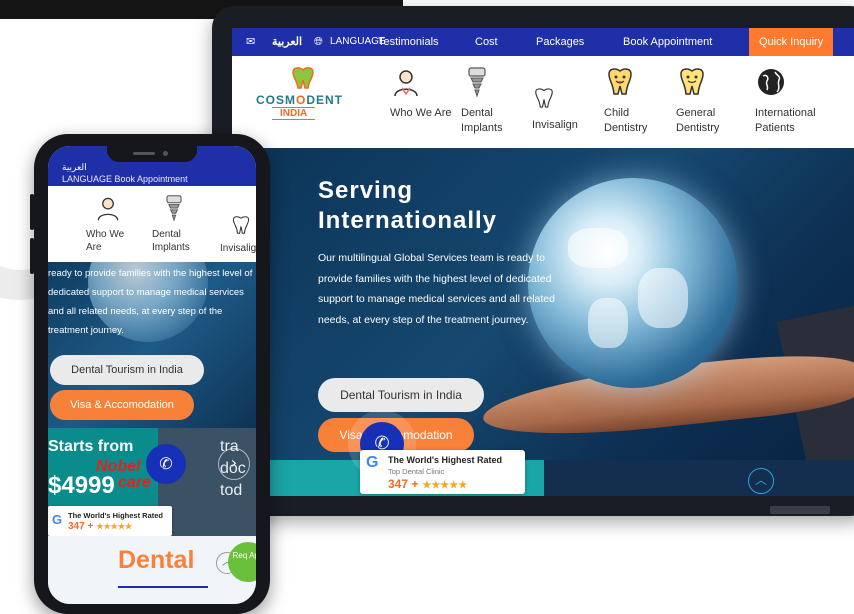  I want to click on nav-link-cost: Cost, so click(486, 42).